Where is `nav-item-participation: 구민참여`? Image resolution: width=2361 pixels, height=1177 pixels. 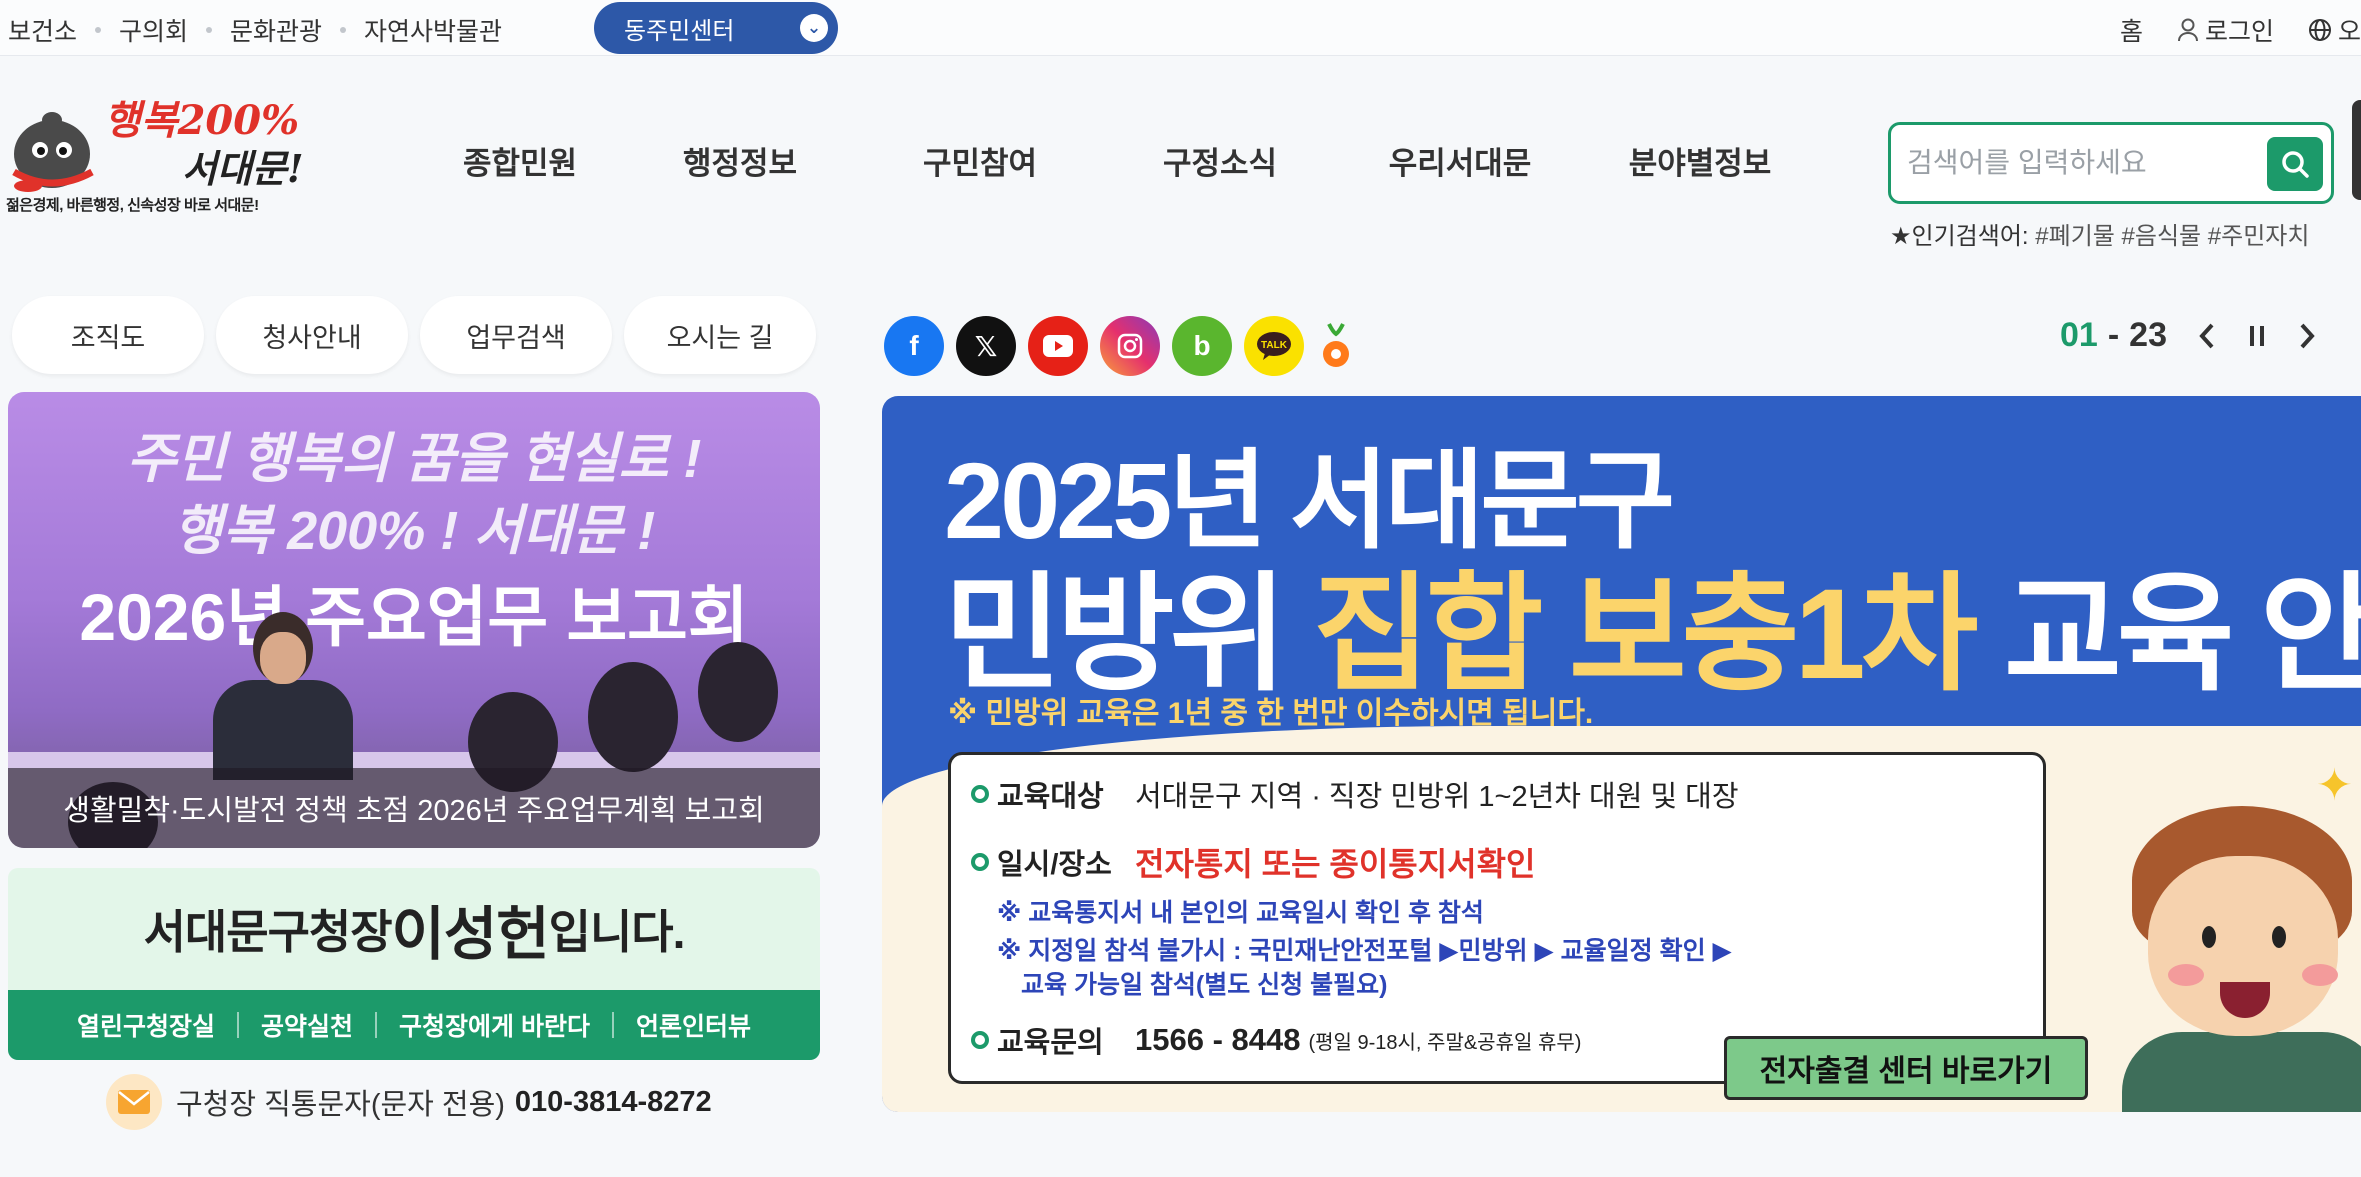 nav-item-participation: 구민참여 is located at coordinates (980, 160).